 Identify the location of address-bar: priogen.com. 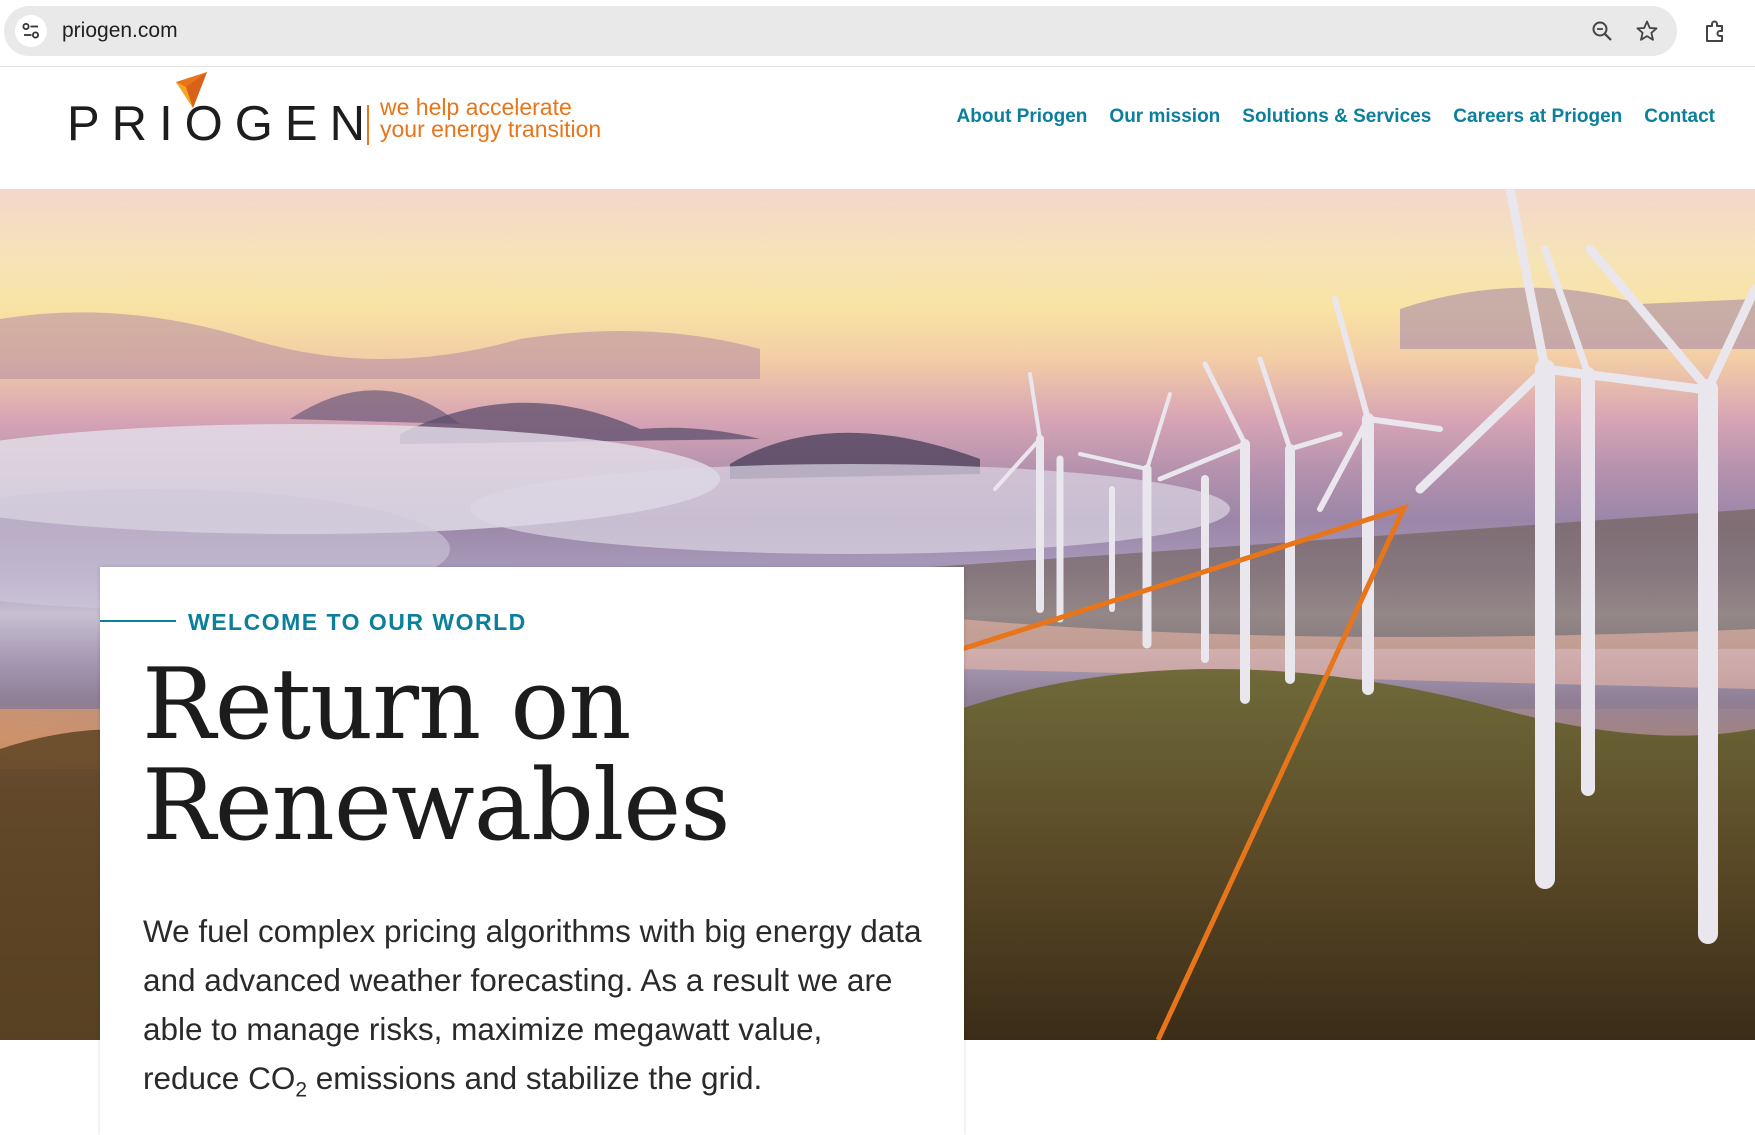
(840, 31).